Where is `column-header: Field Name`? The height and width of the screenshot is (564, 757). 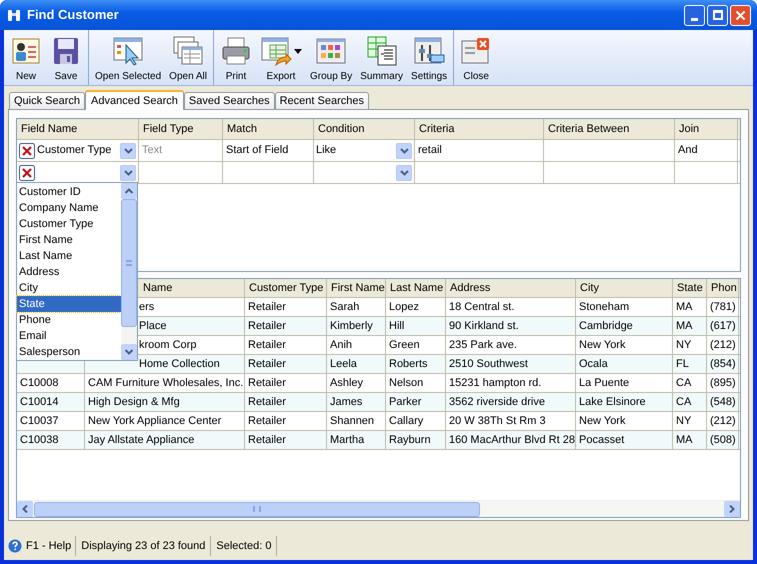
column-header: Field Name is located at coordinates (78, 129).